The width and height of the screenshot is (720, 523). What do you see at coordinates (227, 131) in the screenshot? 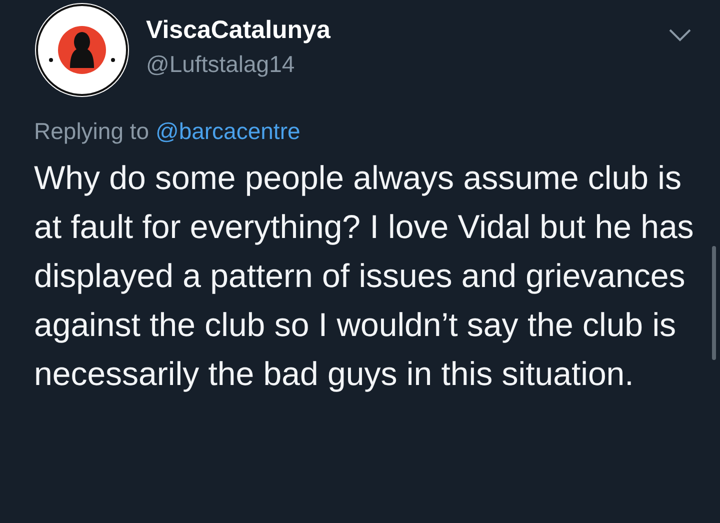
I see `mention-link: @barcacentre` at bounding box center [227, 131].